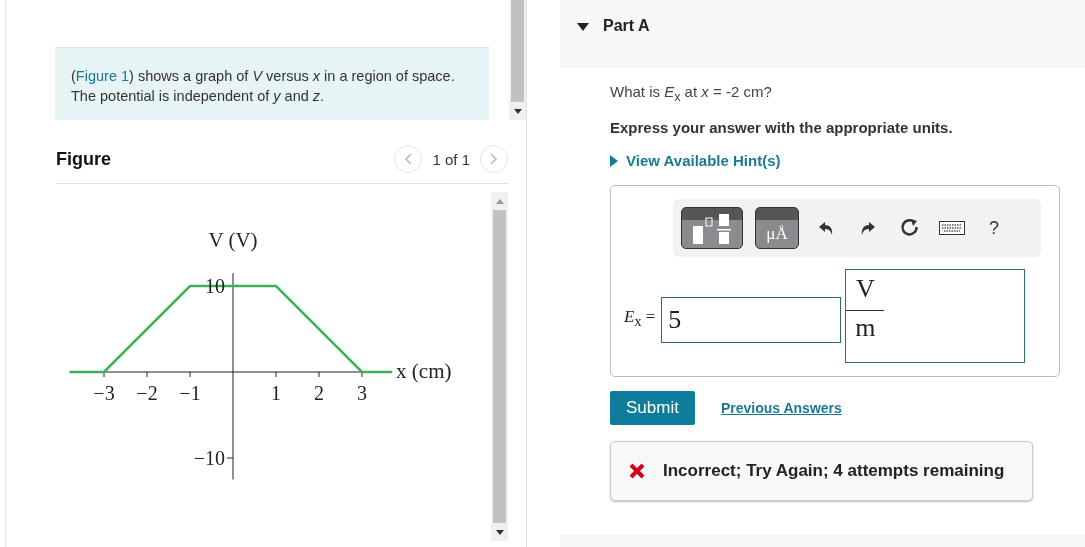 The width and height of the screenshot is (1085, 547). What do you see at coordinates (190, 393) in the screenshot?
I see `x-tick-label: −1` at bounding box center [190, 393].